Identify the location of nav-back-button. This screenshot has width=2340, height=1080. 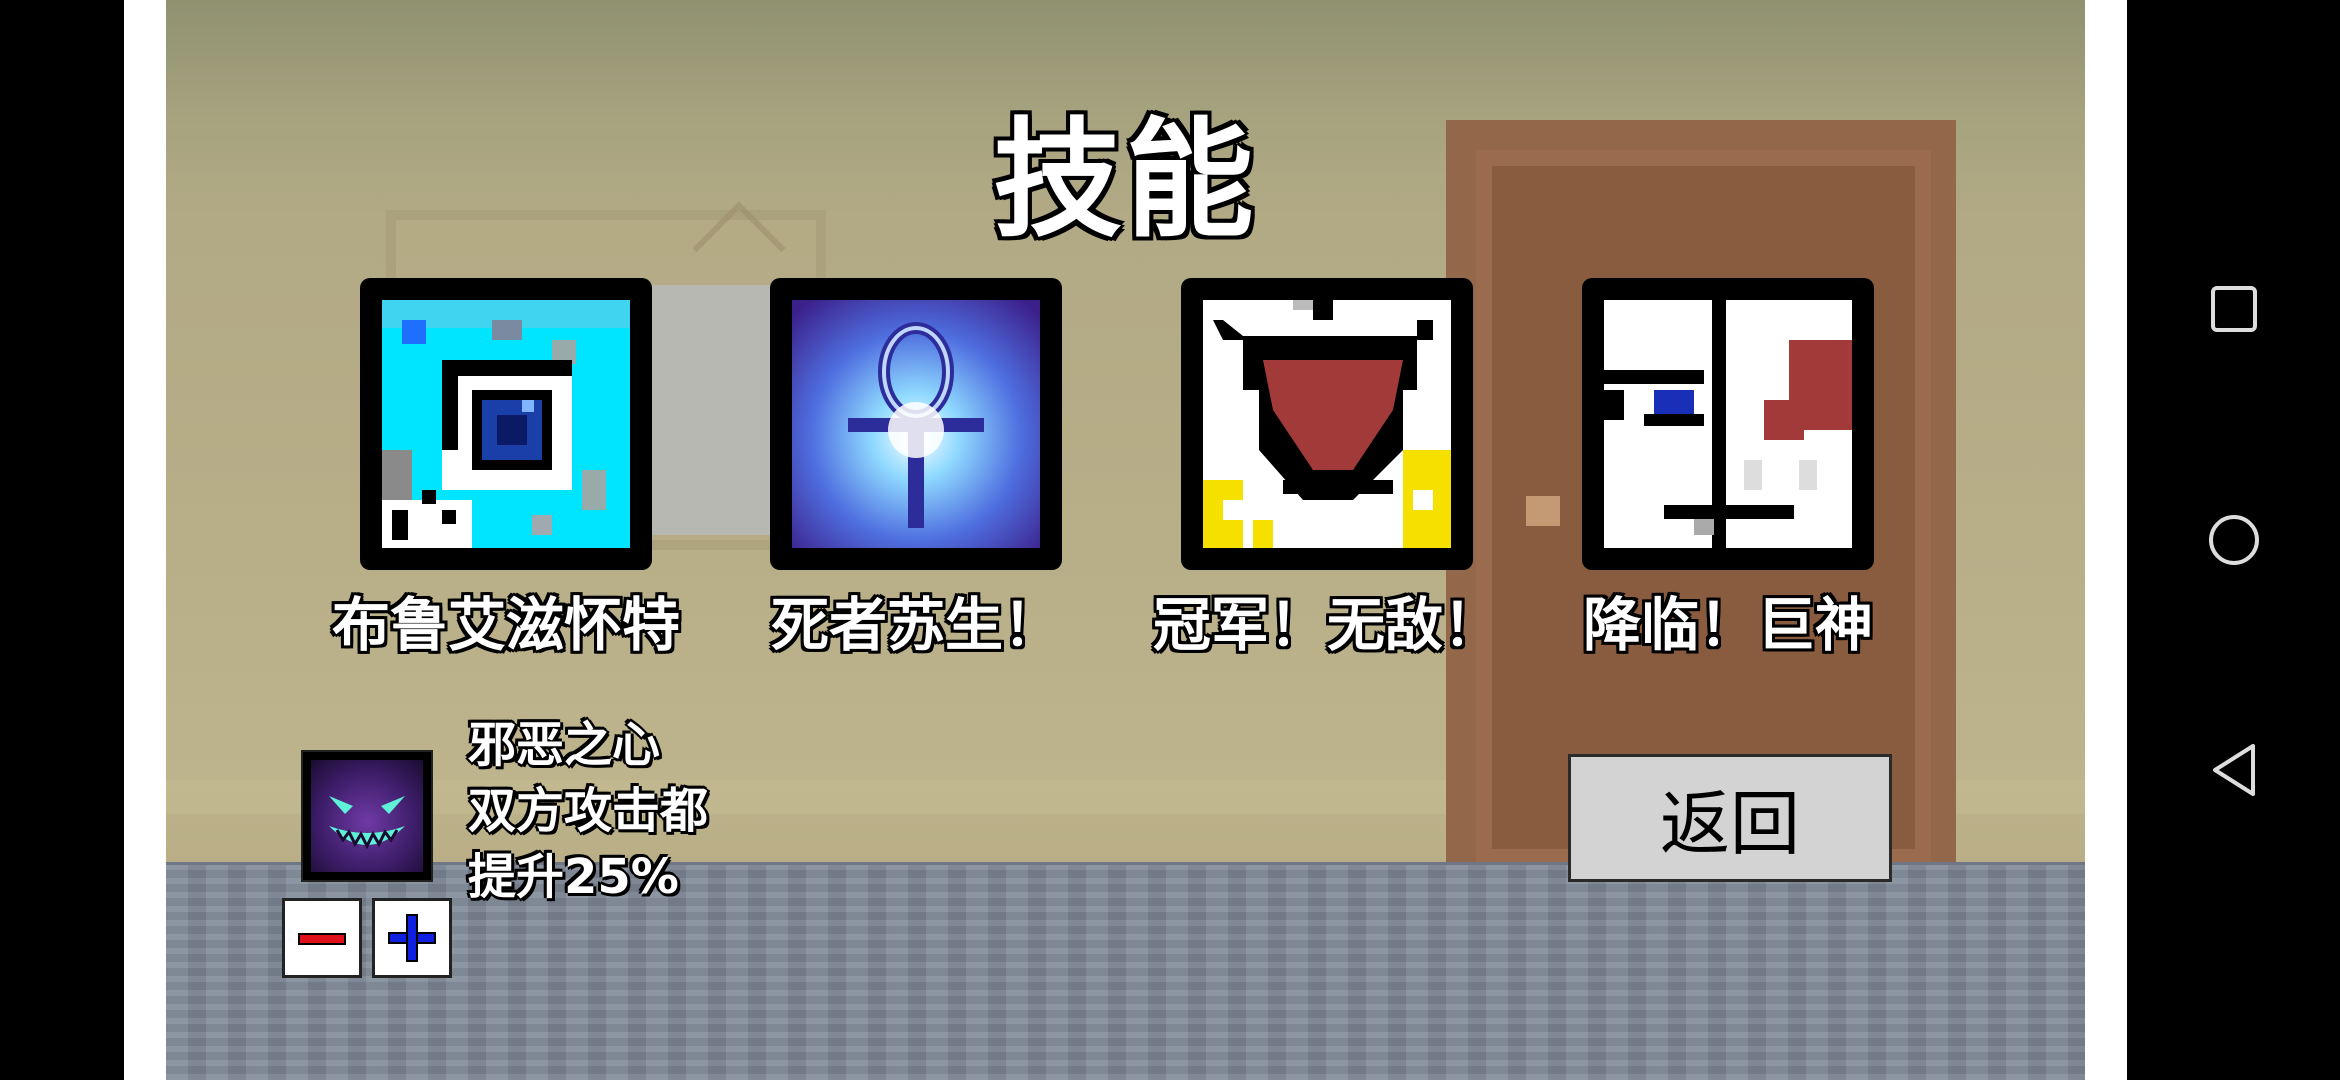
(2233, 770).